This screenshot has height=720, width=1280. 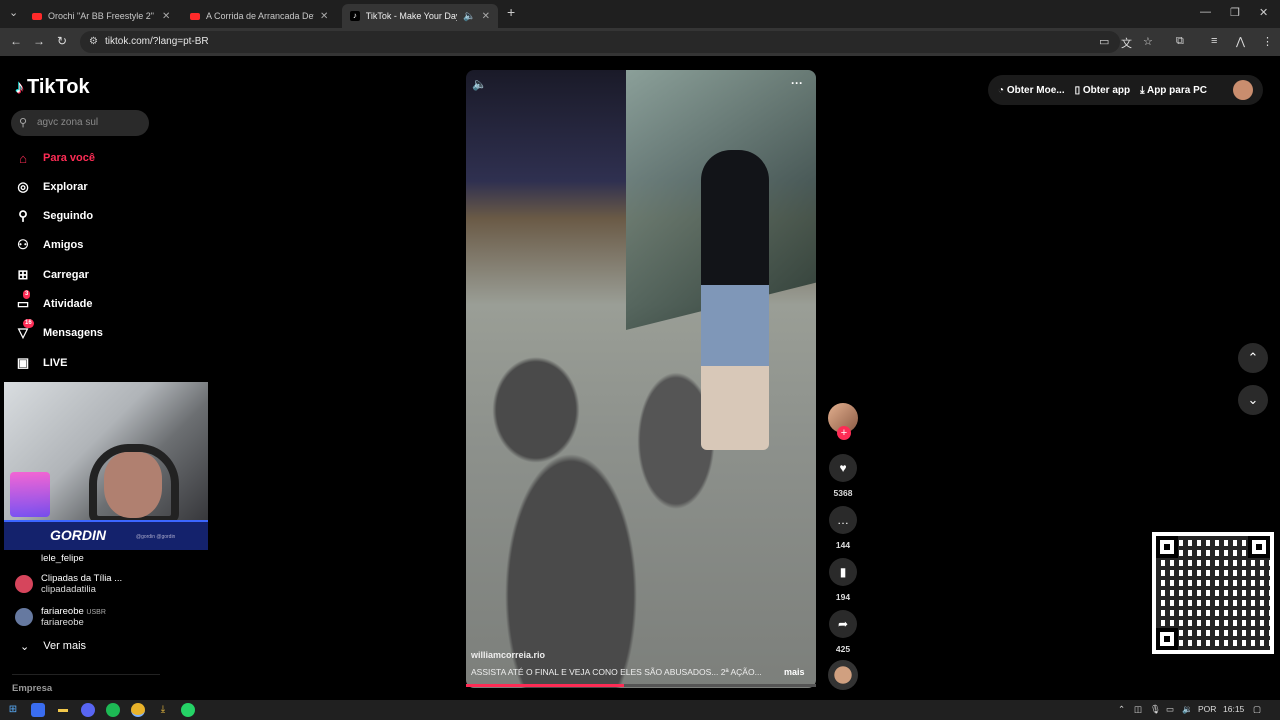 I want to click on cast-icon: ▭, so click(x=1104, y=41).